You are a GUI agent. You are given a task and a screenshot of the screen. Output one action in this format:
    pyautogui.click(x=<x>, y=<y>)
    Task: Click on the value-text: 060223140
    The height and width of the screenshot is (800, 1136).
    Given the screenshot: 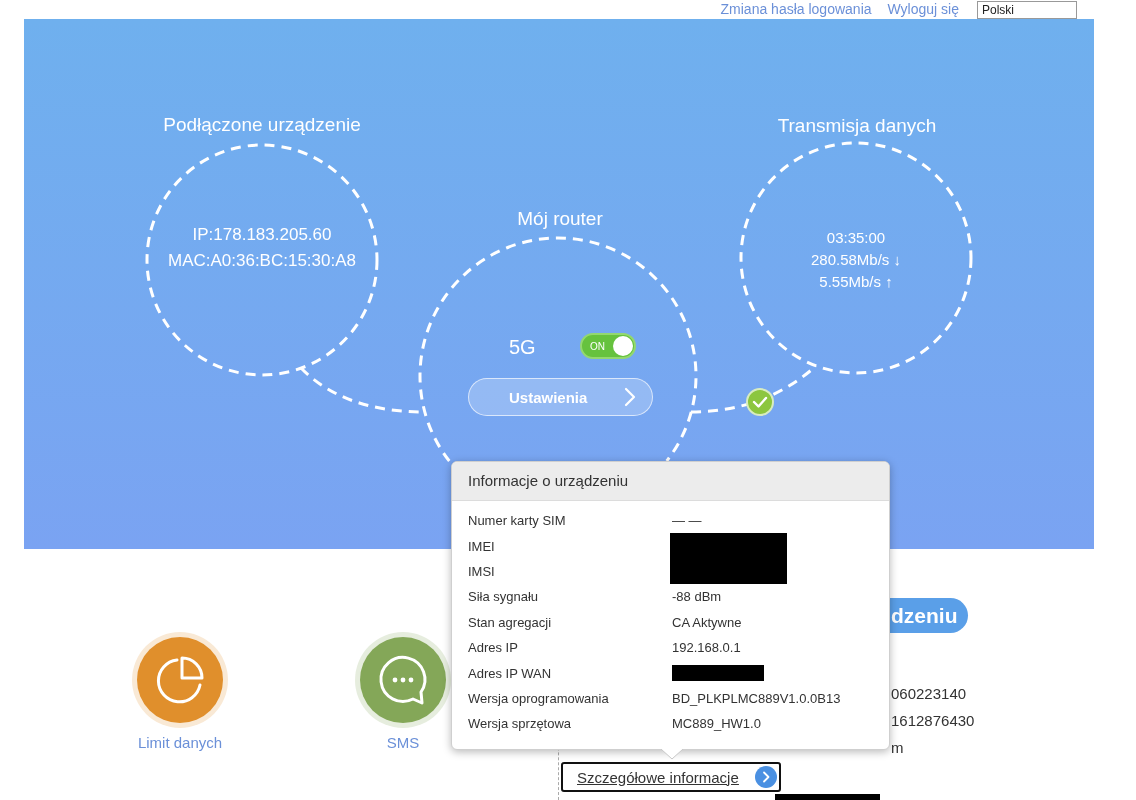 What is the action you would take?
    pyautogui.click(x=929, y=694)
    